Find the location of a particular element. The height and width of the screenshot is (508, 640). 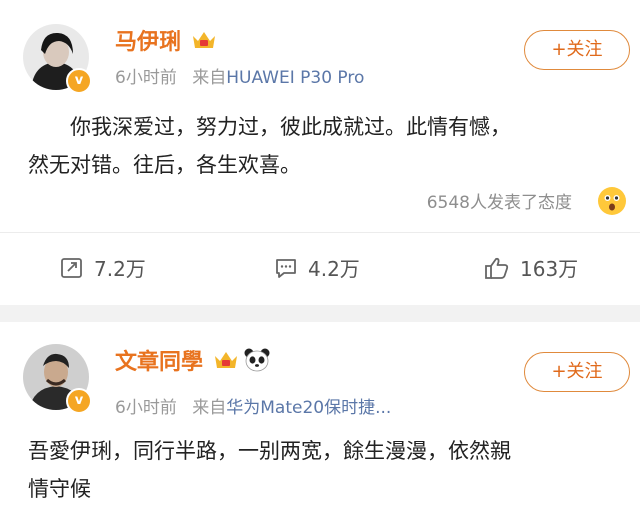

like-button: 163万 is located at coordinates (531, 267).